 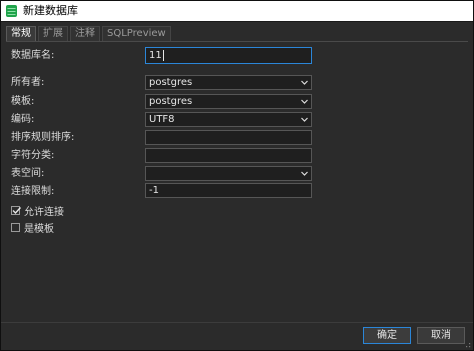 I want to click on db-name-value: 11, so click(x=155, y=55).